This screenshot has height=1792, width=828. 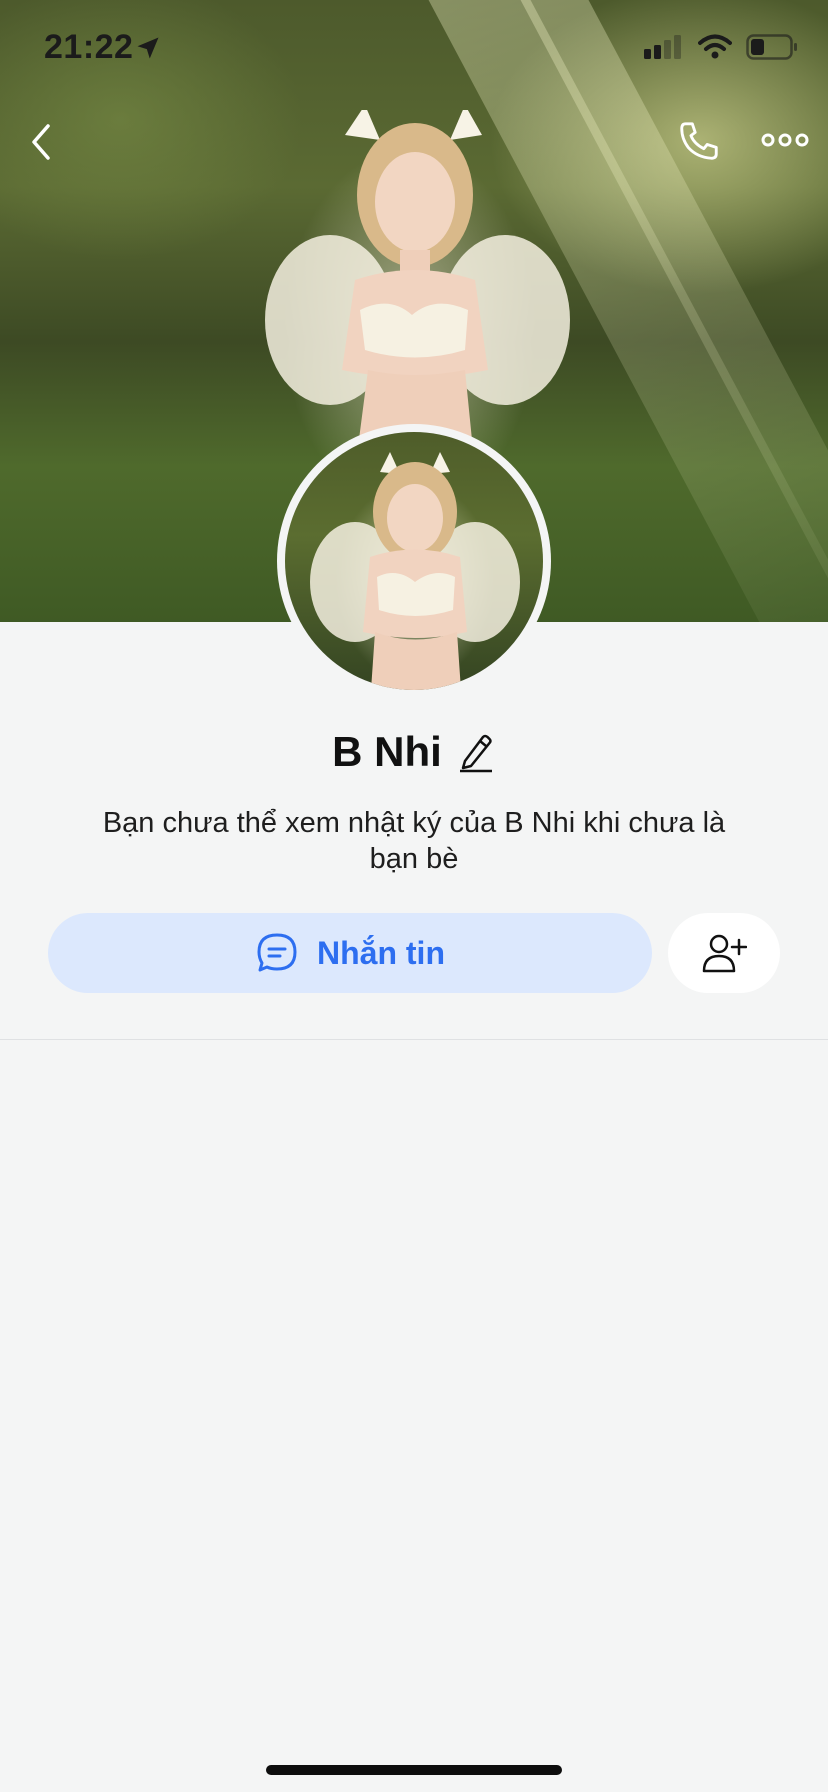 I want to click on divider, so click(x=414, y=1039).